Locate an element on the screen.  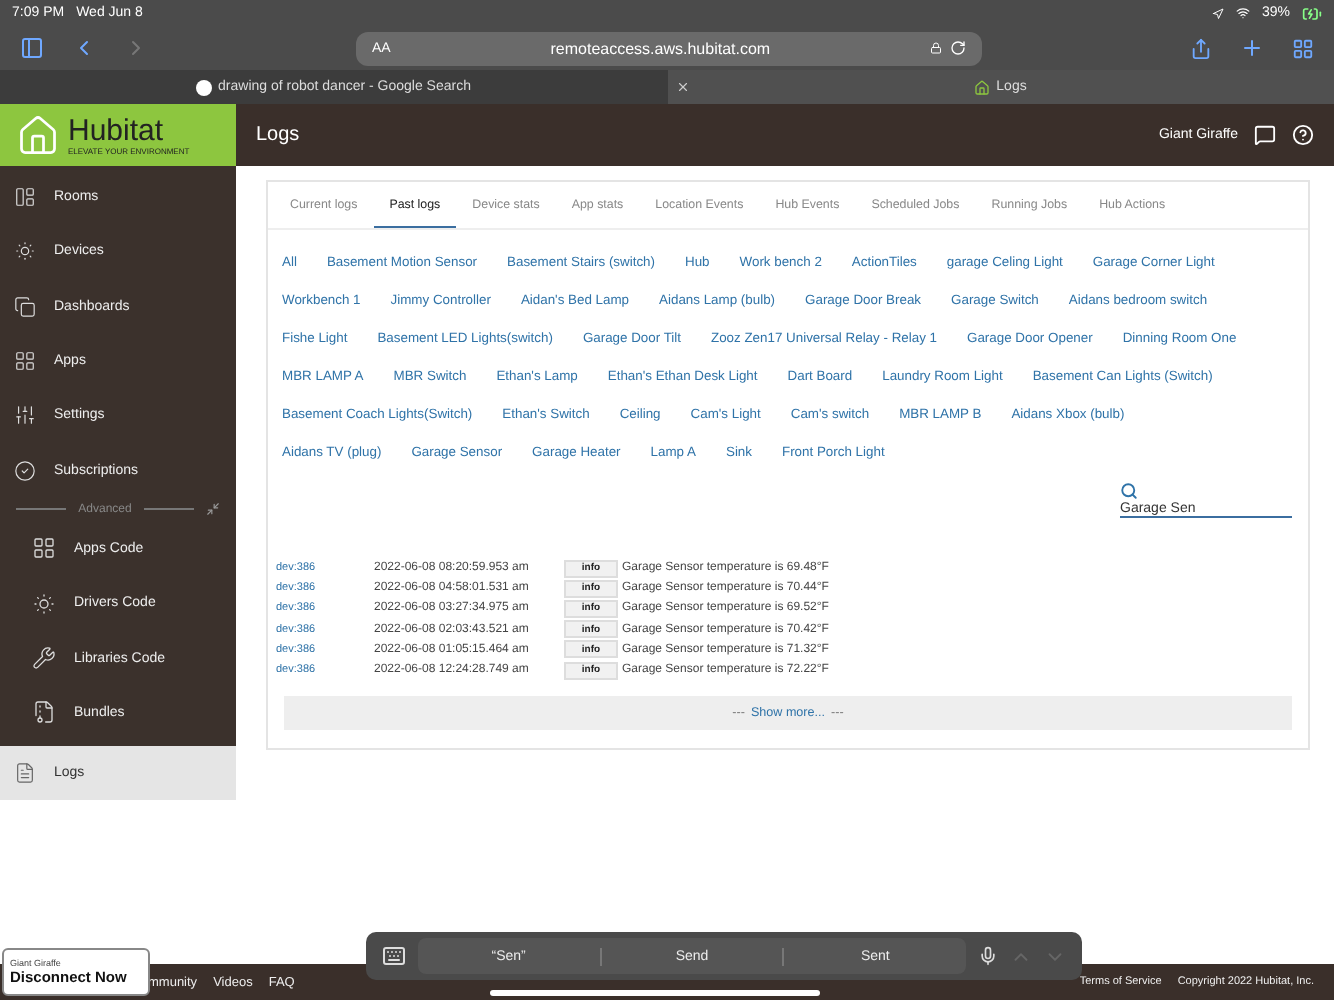
archive-icon is located at coordinates (44, 712).